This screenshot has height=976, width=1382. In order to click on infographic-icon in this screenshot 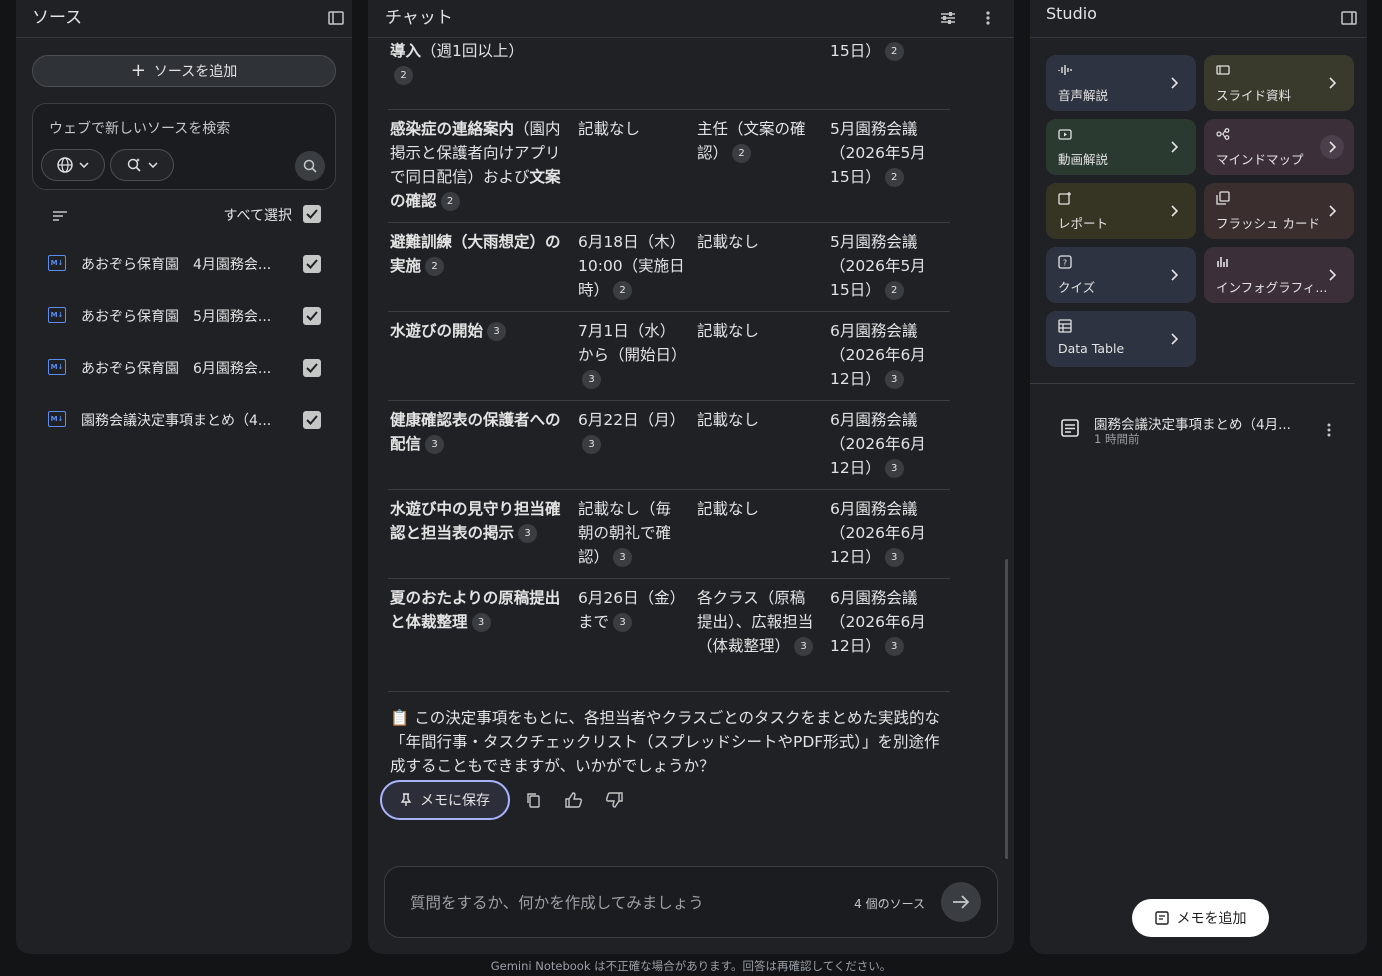, I will do `click(1223, 262)`.